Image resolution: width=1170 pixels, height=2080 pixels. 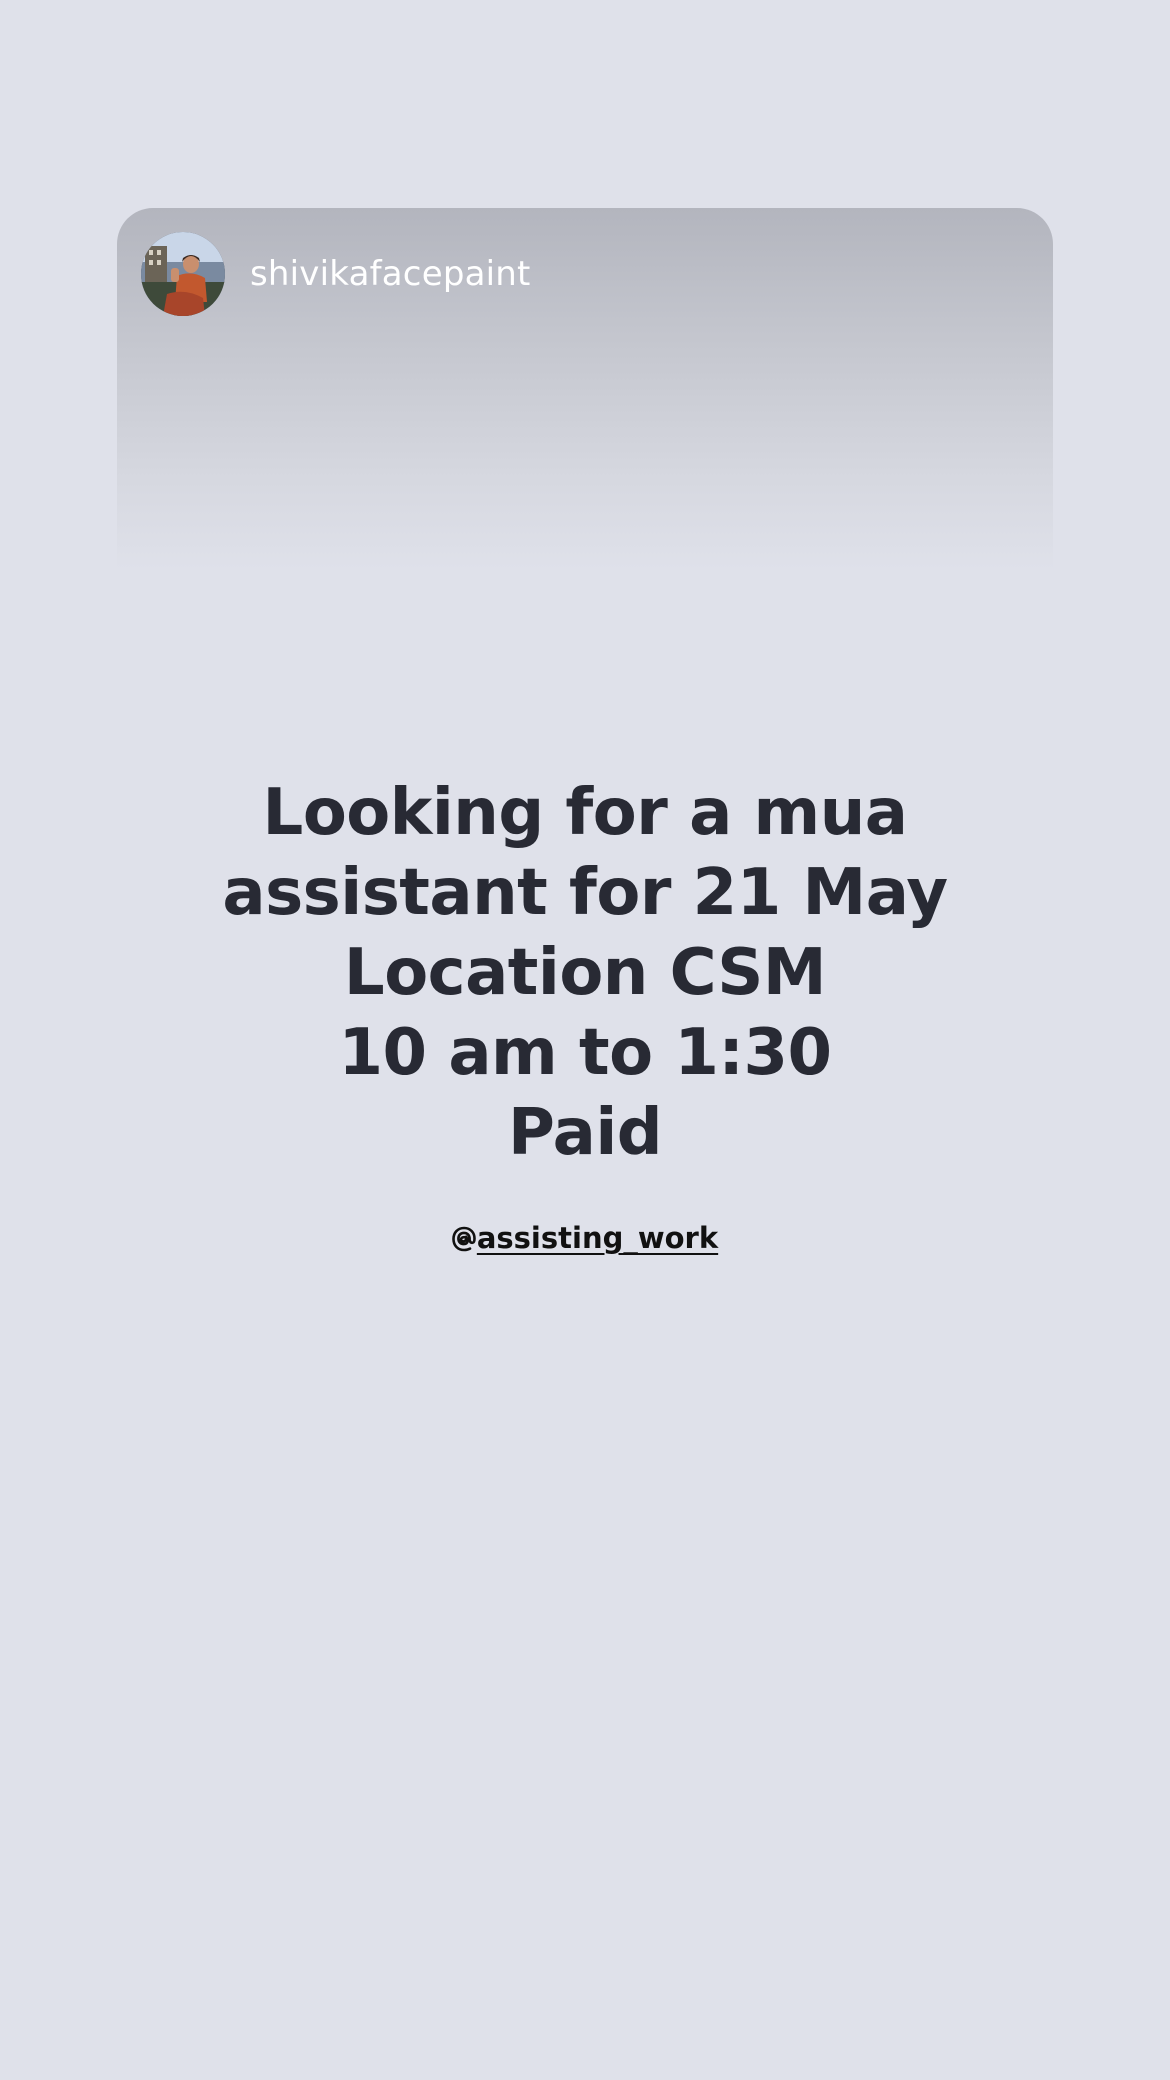 I want to click on mention-handle: assisting_work, so click(x=597, y=1238).